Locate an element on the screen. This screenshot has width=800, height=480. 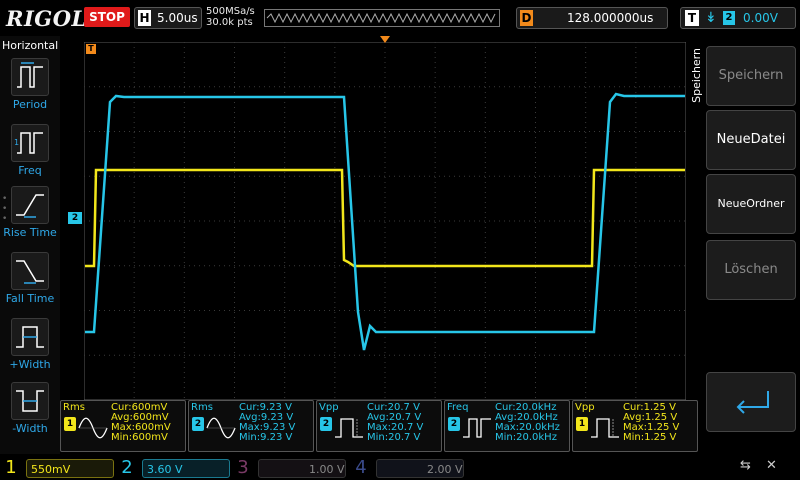
speichern-button: Speichern is located at coordinates (751, 76).